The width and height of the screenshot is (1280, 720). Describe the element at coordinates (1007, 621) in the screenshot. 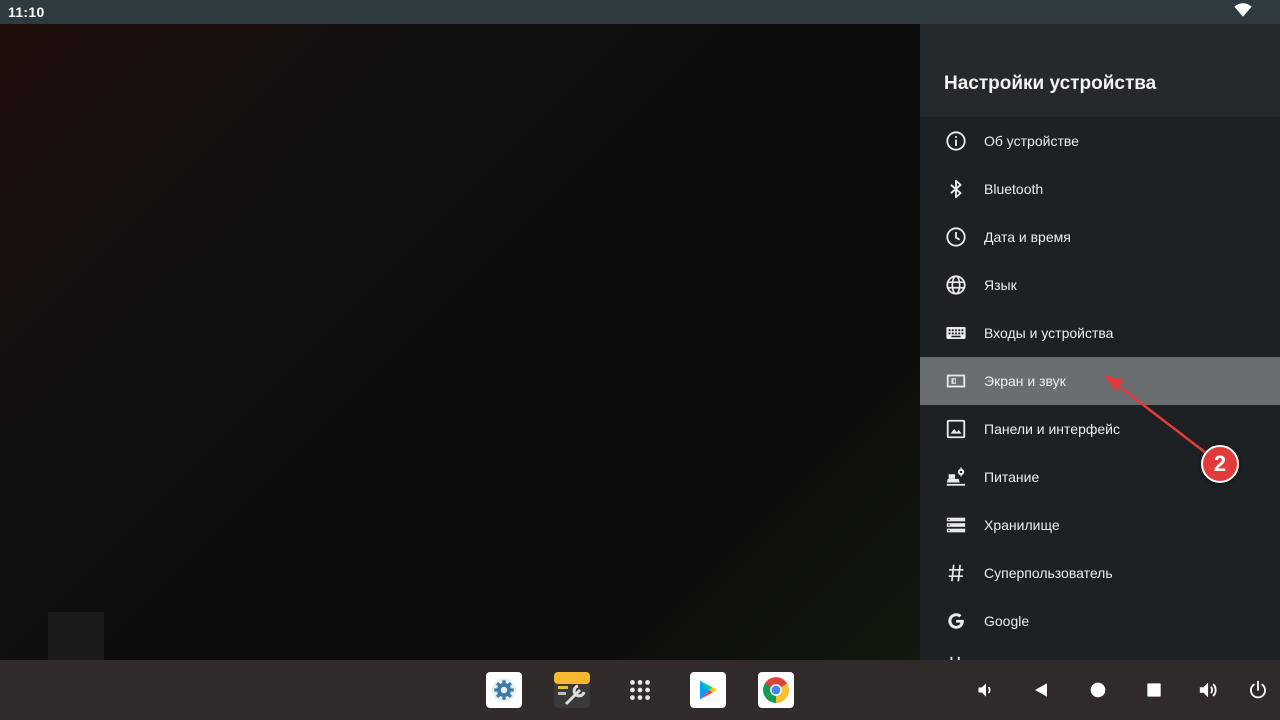

I see `menu-item-label: Google` at that location.